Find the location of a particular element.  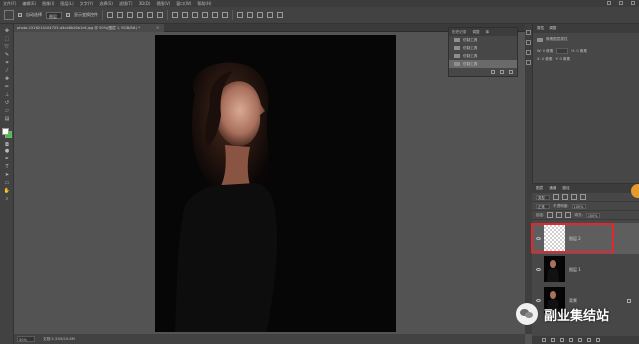

maximize-icon is located at coordinates (621, 3).